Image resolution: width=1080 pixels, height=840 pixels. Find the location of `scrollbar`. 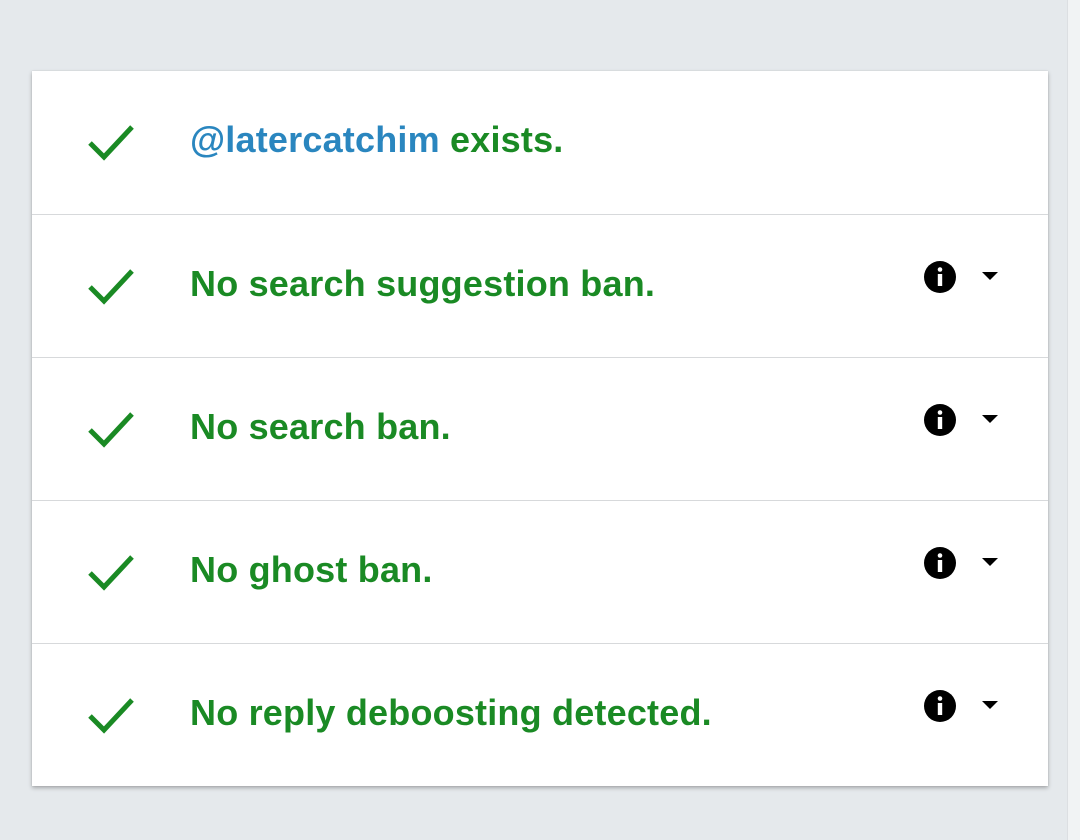

scrollbar is located at coordinates (1073, 420).